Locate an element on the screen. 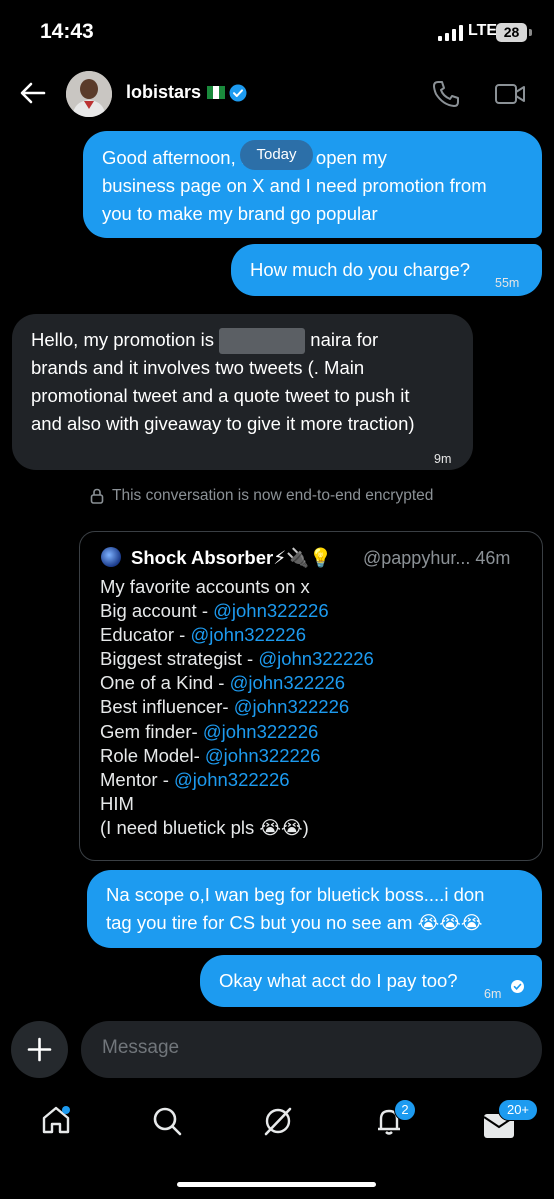 Image resolution: width=554 pixels, height=1199 pixels. quoted-line: Role Model- @john322226 is located at coordinates (210, 755).